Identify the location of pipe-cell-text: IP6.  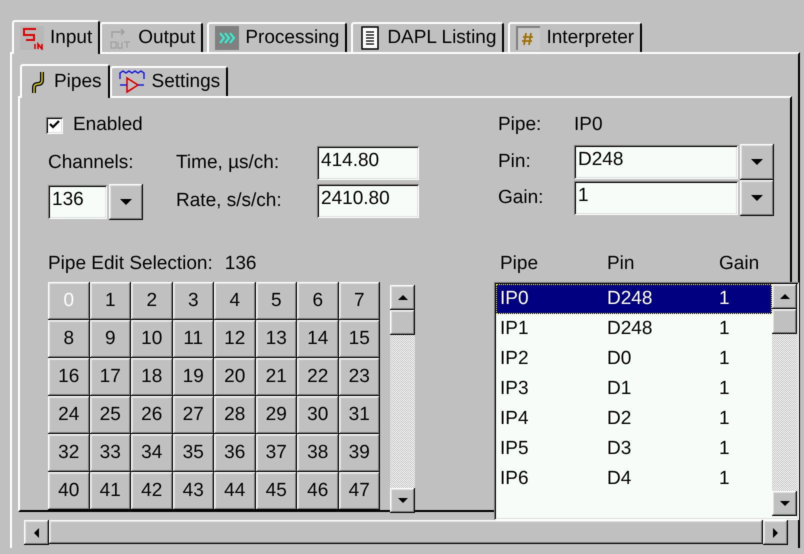
(515, 479).